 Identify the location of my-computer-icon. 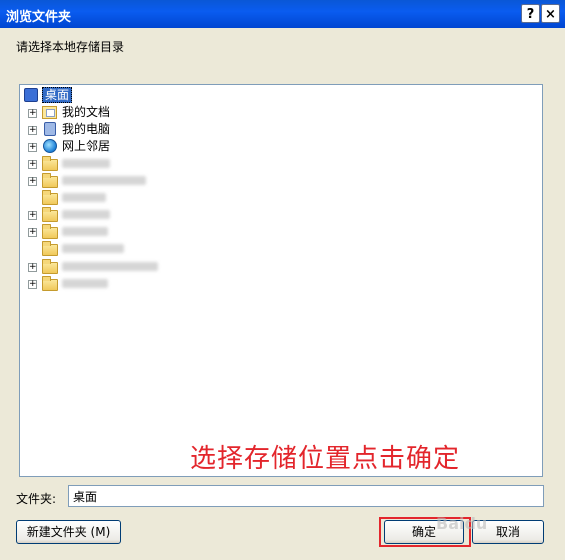
(50, 129).